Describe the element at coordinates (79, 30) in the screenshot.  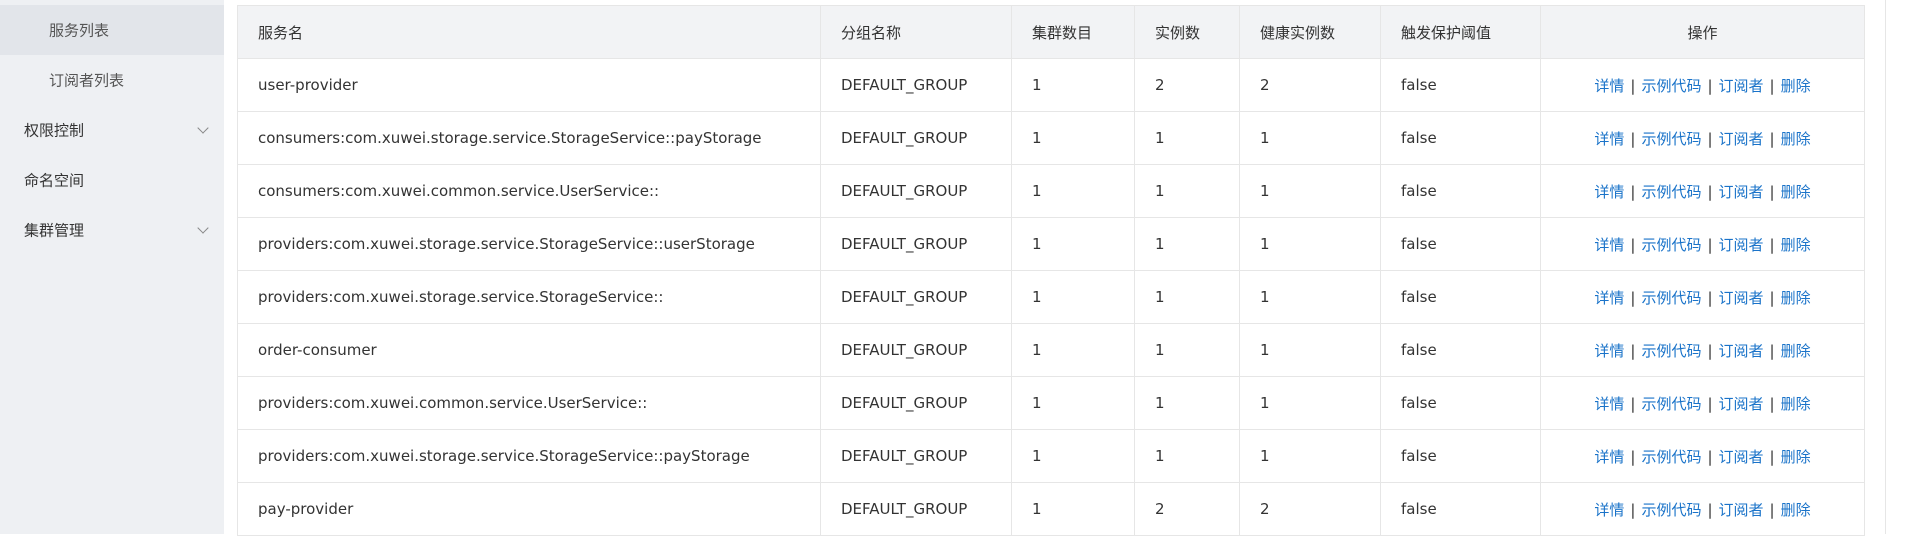
I see `sidebar-item-label: 服务列表` at that location.